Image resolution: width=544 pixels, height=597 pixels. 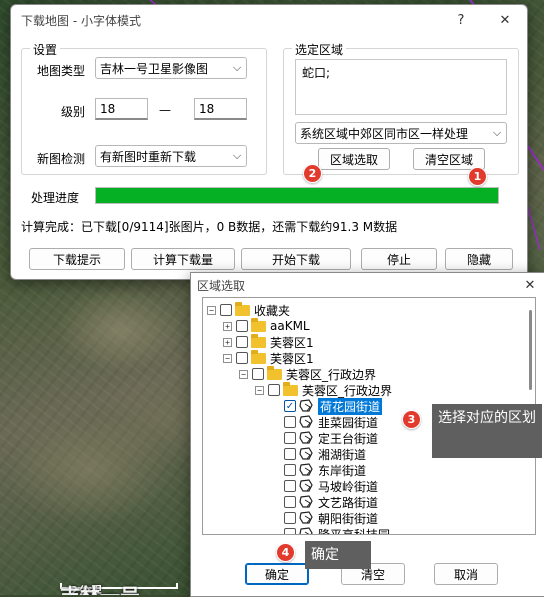 What do you see at coordinates (290, 326) in the screenshot?
I see `tree-node-label: aaKML` at bounding box center [290, 326].